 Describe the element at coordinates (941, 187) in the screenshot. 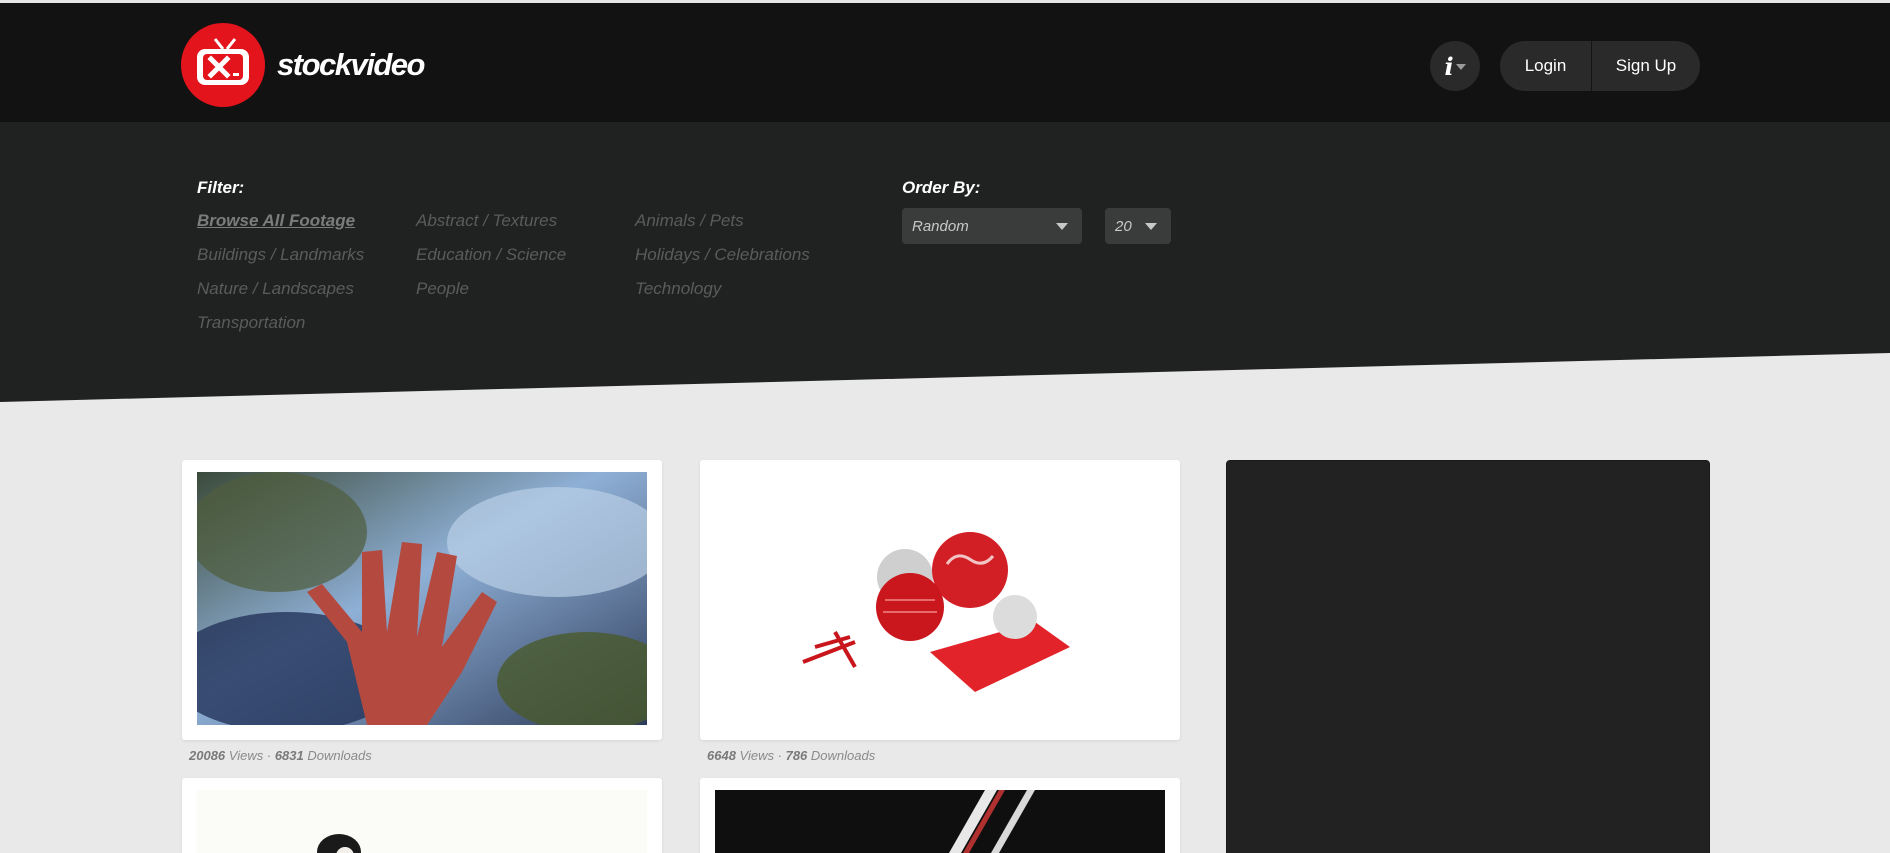

I see `order-by-title: Order By:` at that location.